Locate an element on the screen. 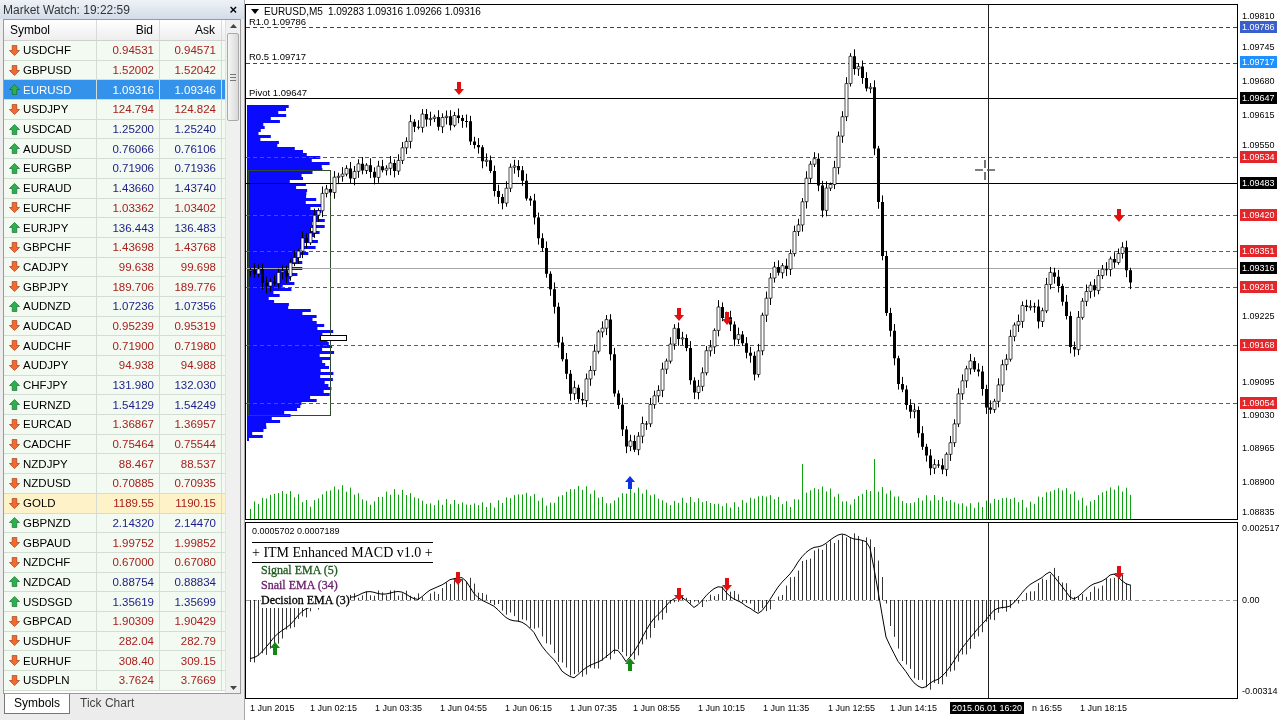 The width and height of the screenshot is (1280, 720). caret-icon is located at coordinates (255, 11).